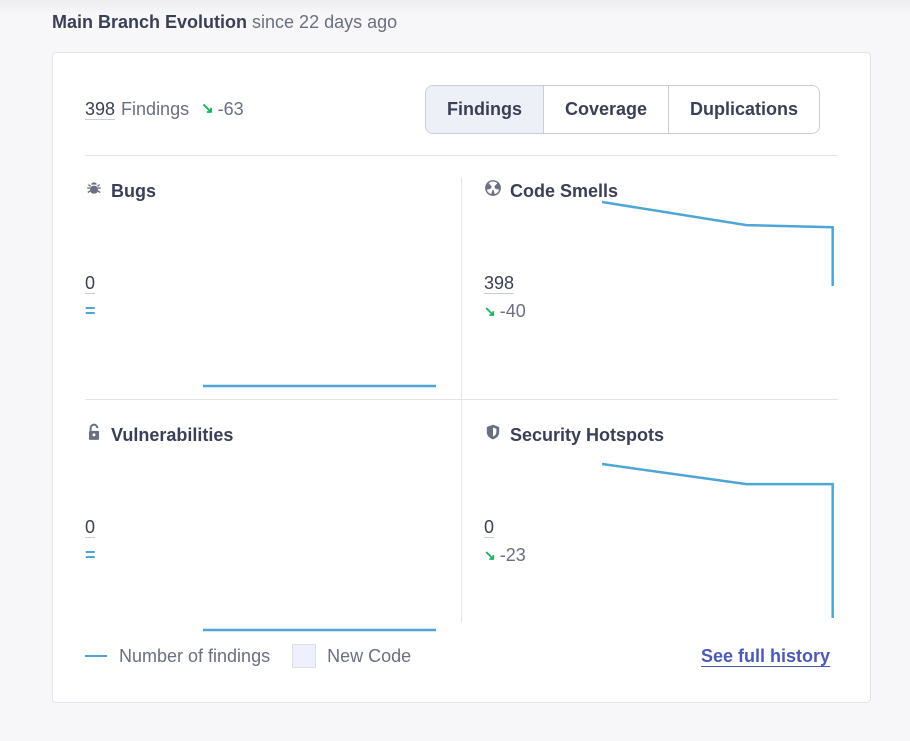 This screenshot has height=741, width=910. Describe the element at coordinates (664, 289) in the screenshot. I see `tile-code-smells: Code Smells 398 ↘ -40` at that location.